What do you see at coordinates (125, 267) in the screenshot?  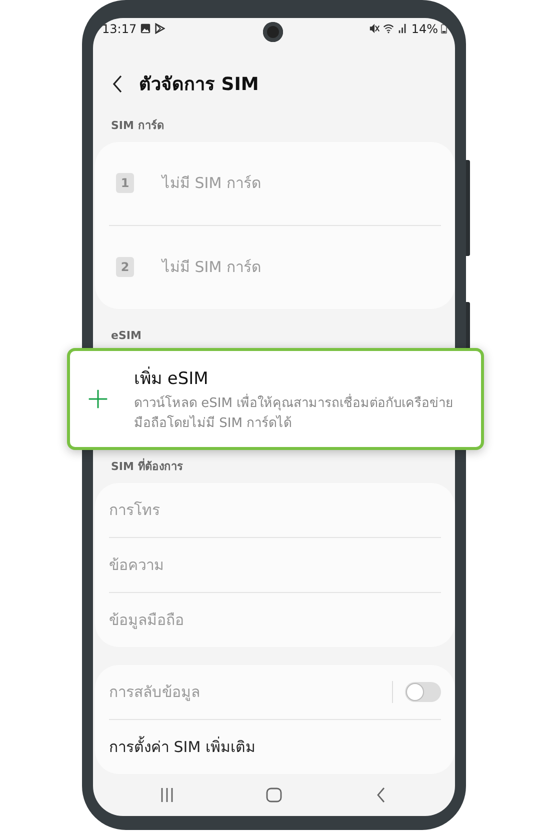 I see `sim-slot-badge: 2` at bounding box center [125, 267].